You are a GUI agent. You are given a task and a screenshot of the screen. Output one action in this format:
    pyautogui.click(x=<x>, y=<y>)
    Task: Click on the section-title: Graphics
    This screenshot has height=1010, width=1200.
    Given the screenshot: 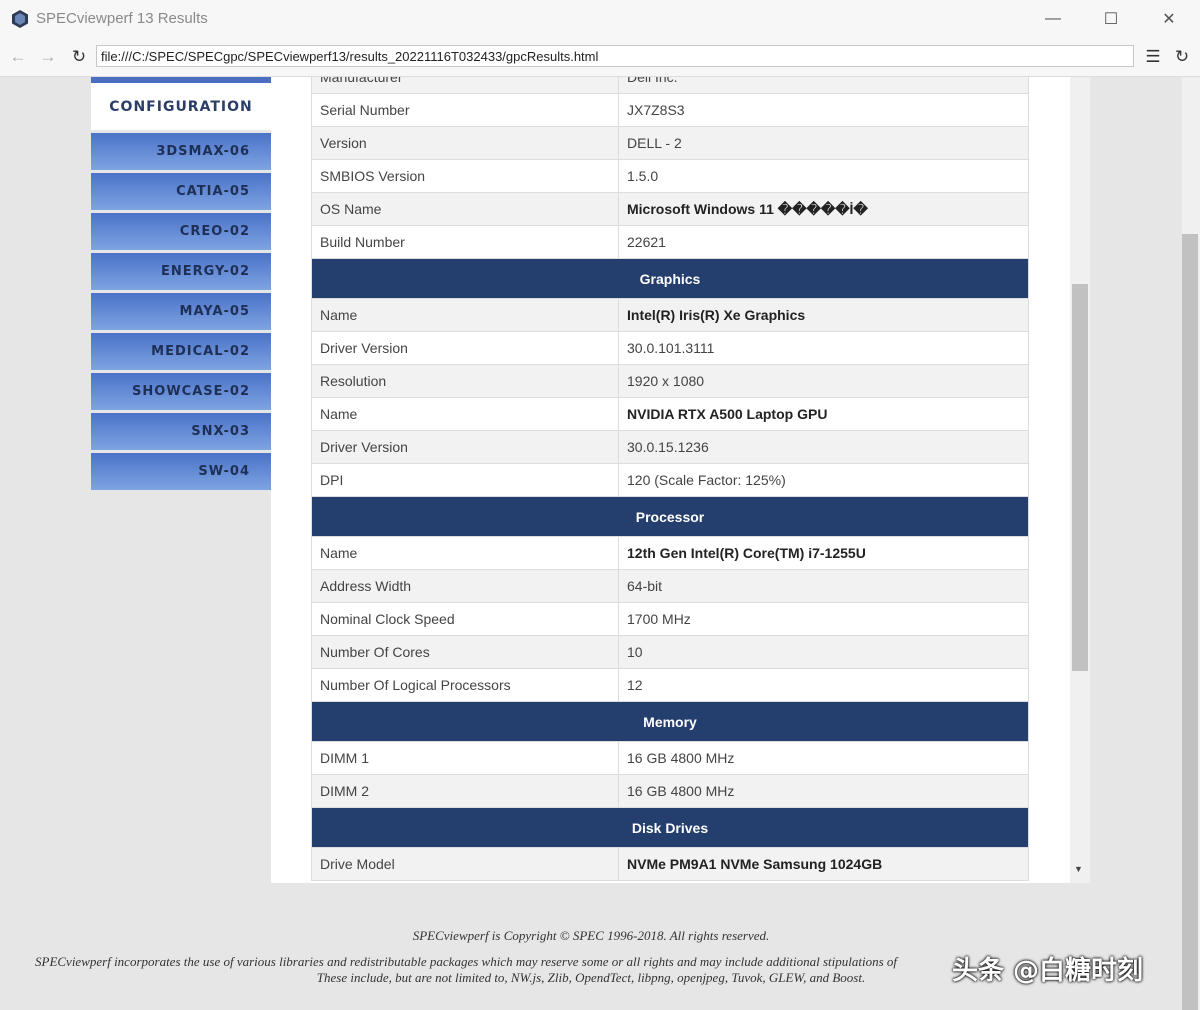 What is the action you would take?
    pyautogui.click(x=670, y=278)
    